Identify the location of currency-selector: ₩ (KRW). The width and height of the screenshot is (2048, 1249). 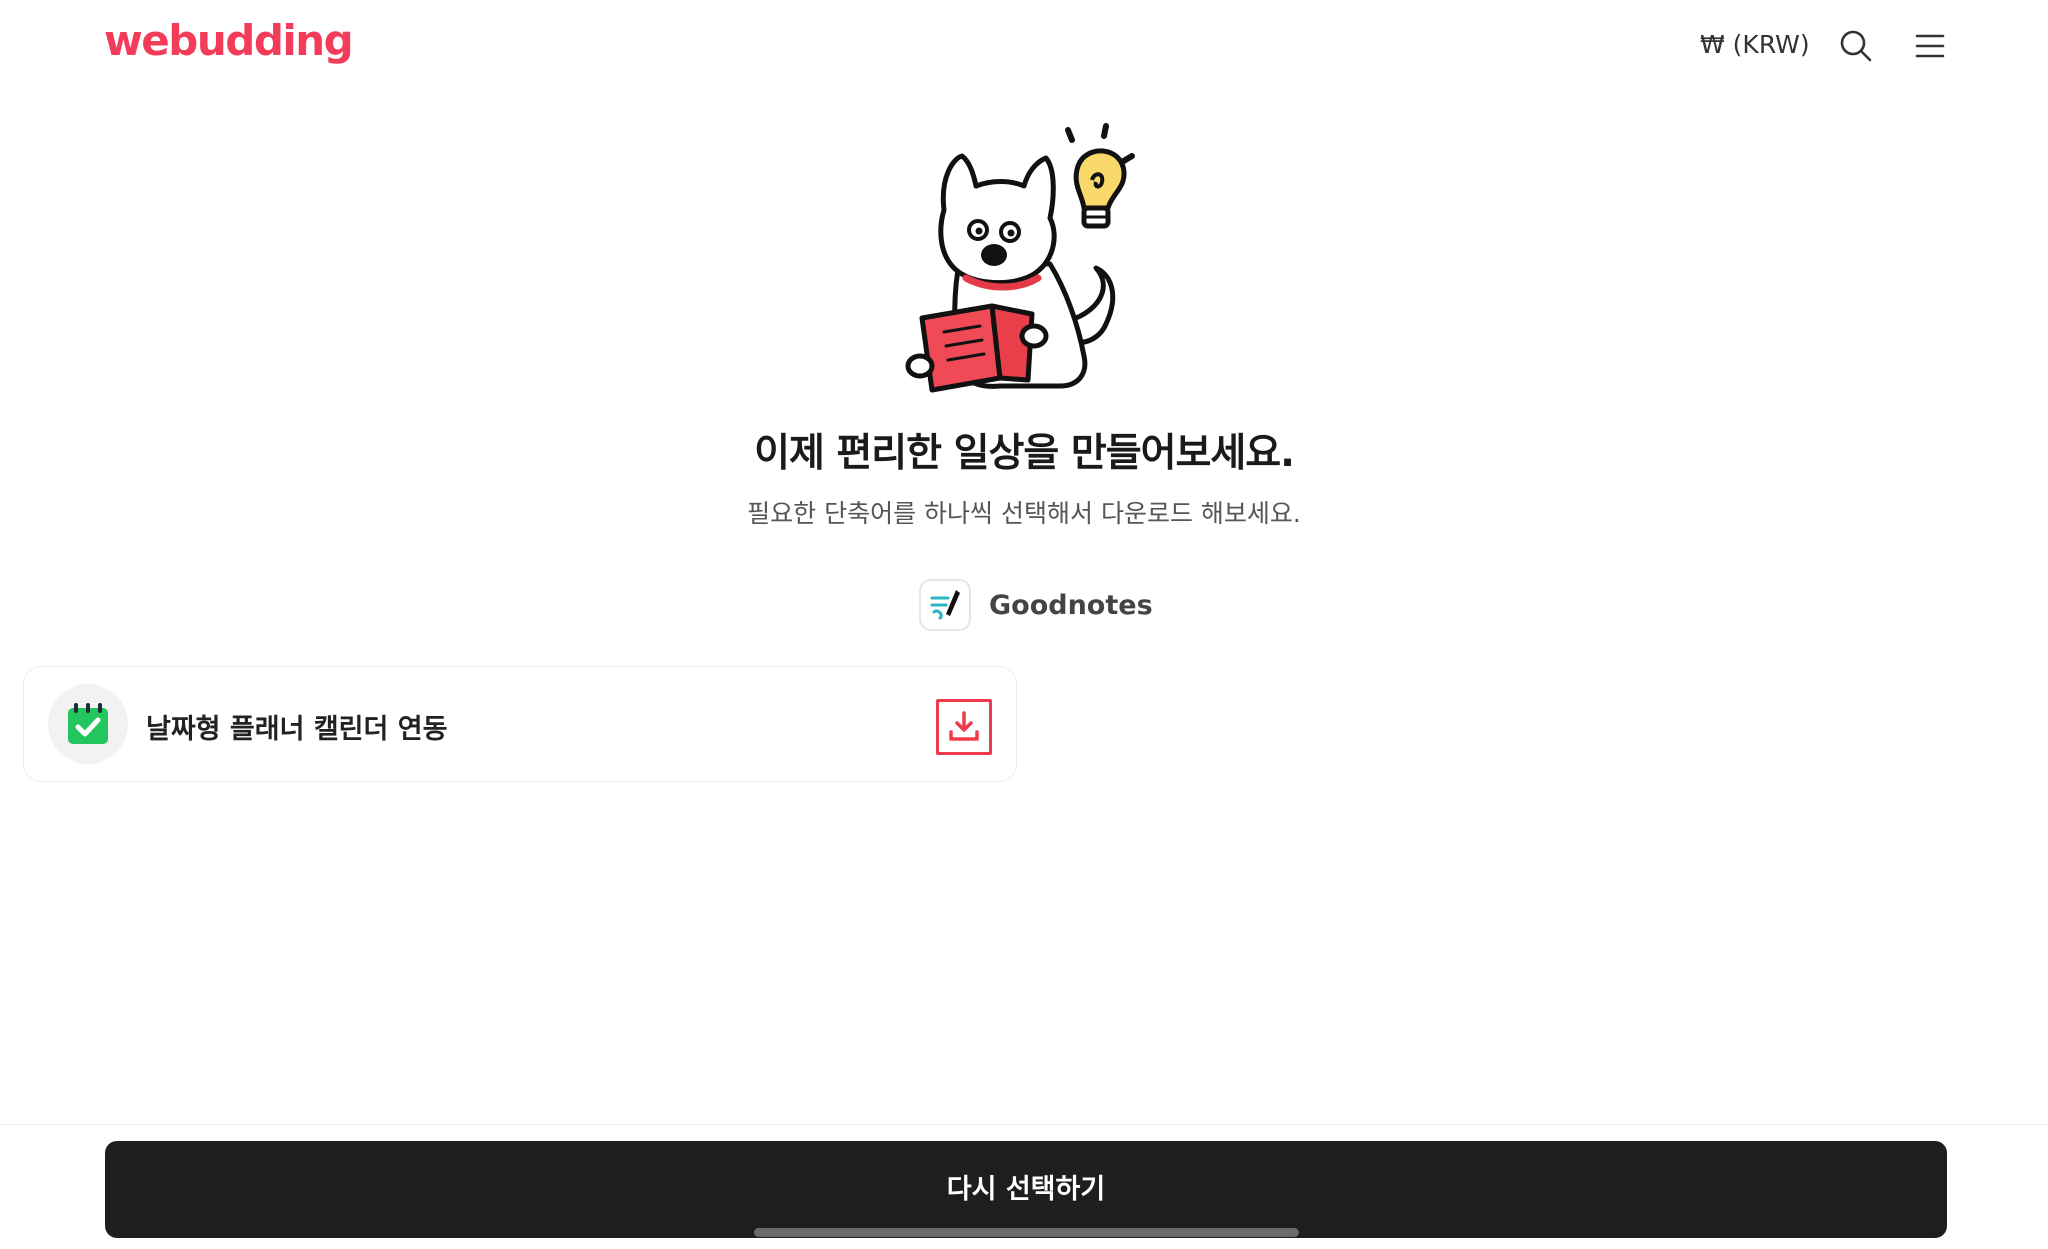
(1755, 44).